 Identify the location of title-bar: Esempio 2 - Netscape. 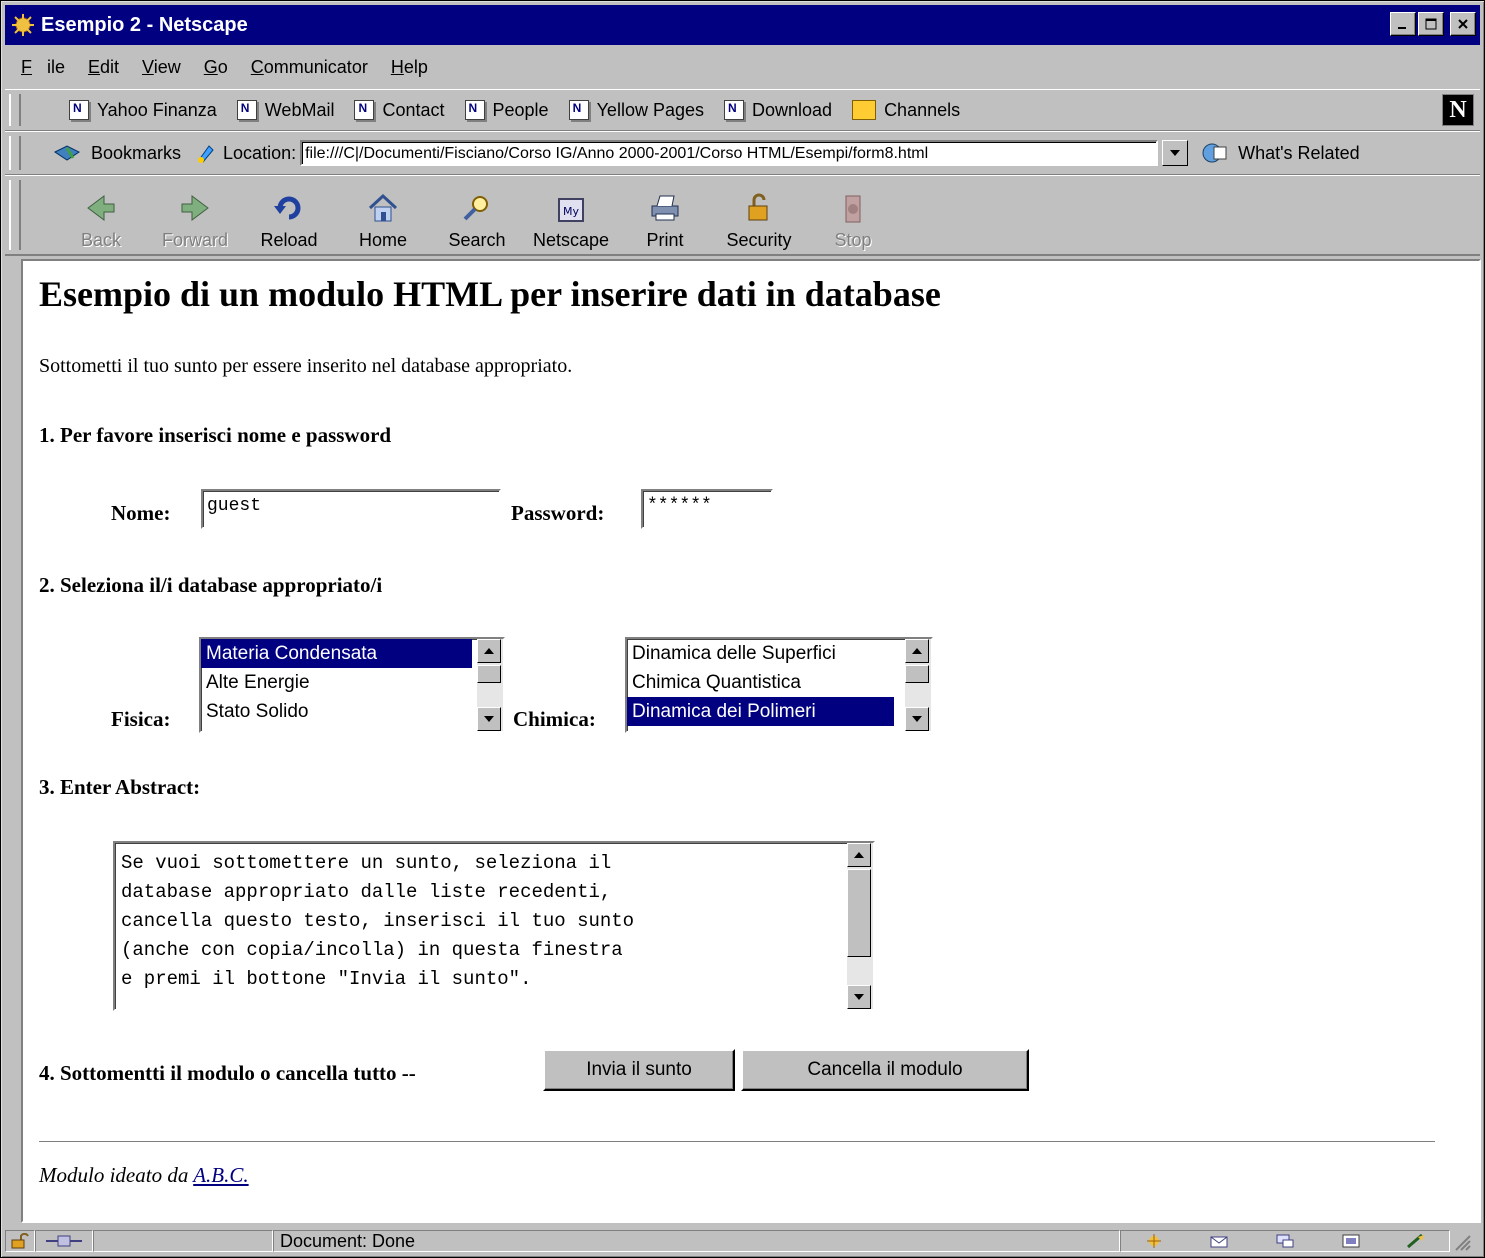
(742, 25).